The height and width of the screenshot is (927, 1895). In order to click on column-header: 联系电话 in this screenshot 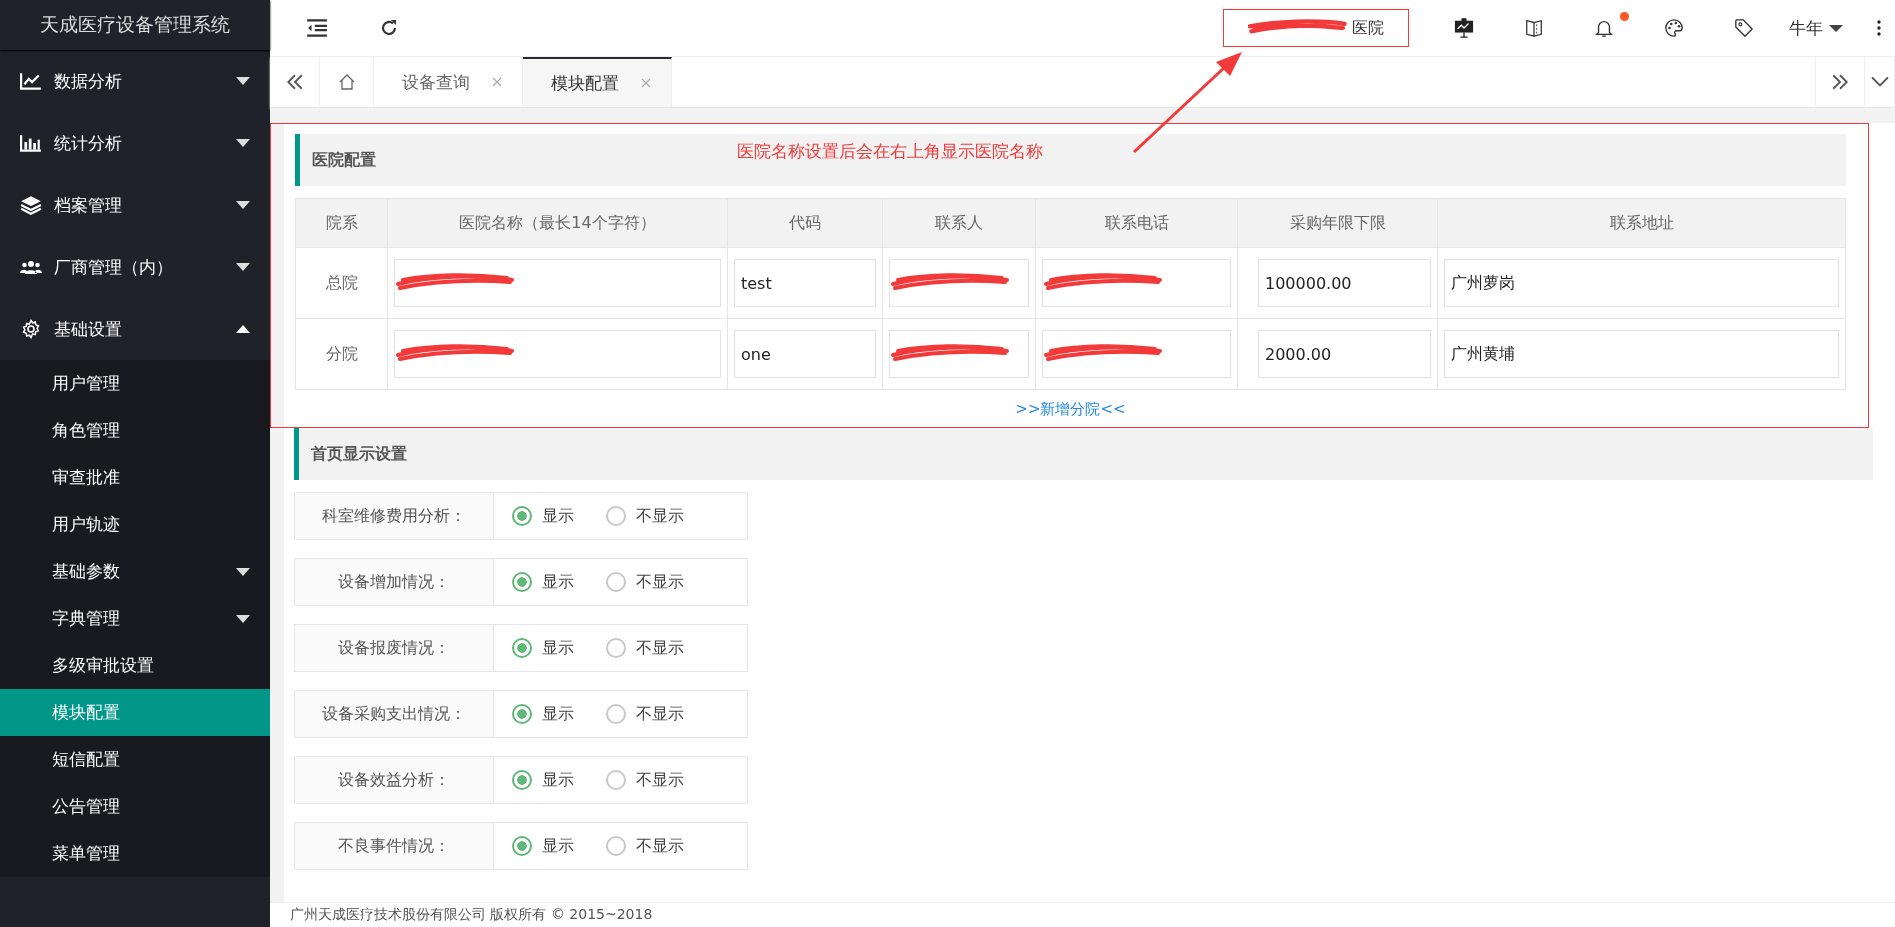, I will do `click(1137, 223)`.